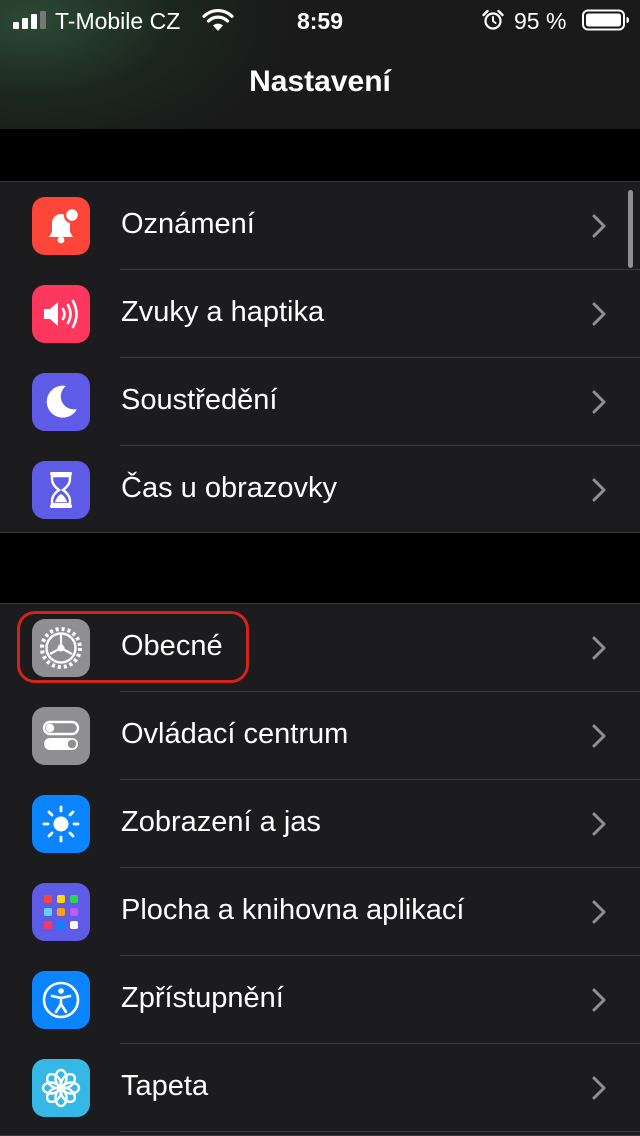 This screenshot has width=640, height=1136. I want to click on accessibility-icon, so click(61, 1000).